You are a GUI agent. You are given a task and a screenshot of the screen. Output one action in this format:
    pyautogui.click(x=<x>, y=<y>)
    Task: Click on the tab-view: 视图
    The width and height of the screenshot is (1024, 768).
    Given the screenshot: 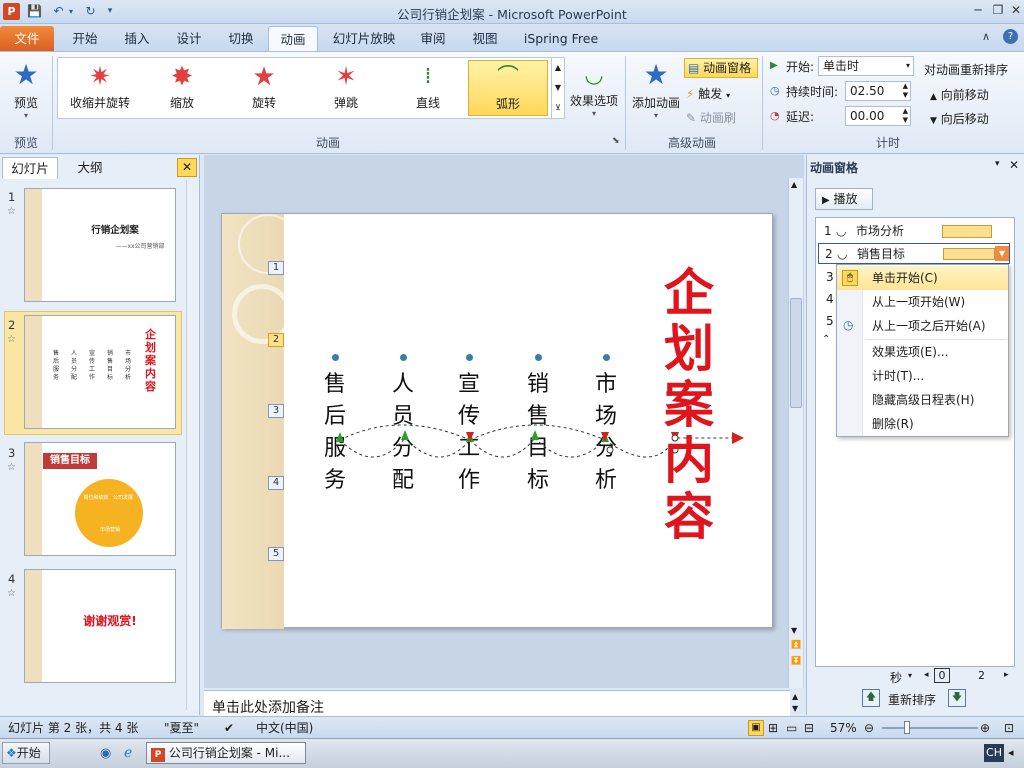 What is the action you would take?
    pyautogui.click(x=485, y=38)
    